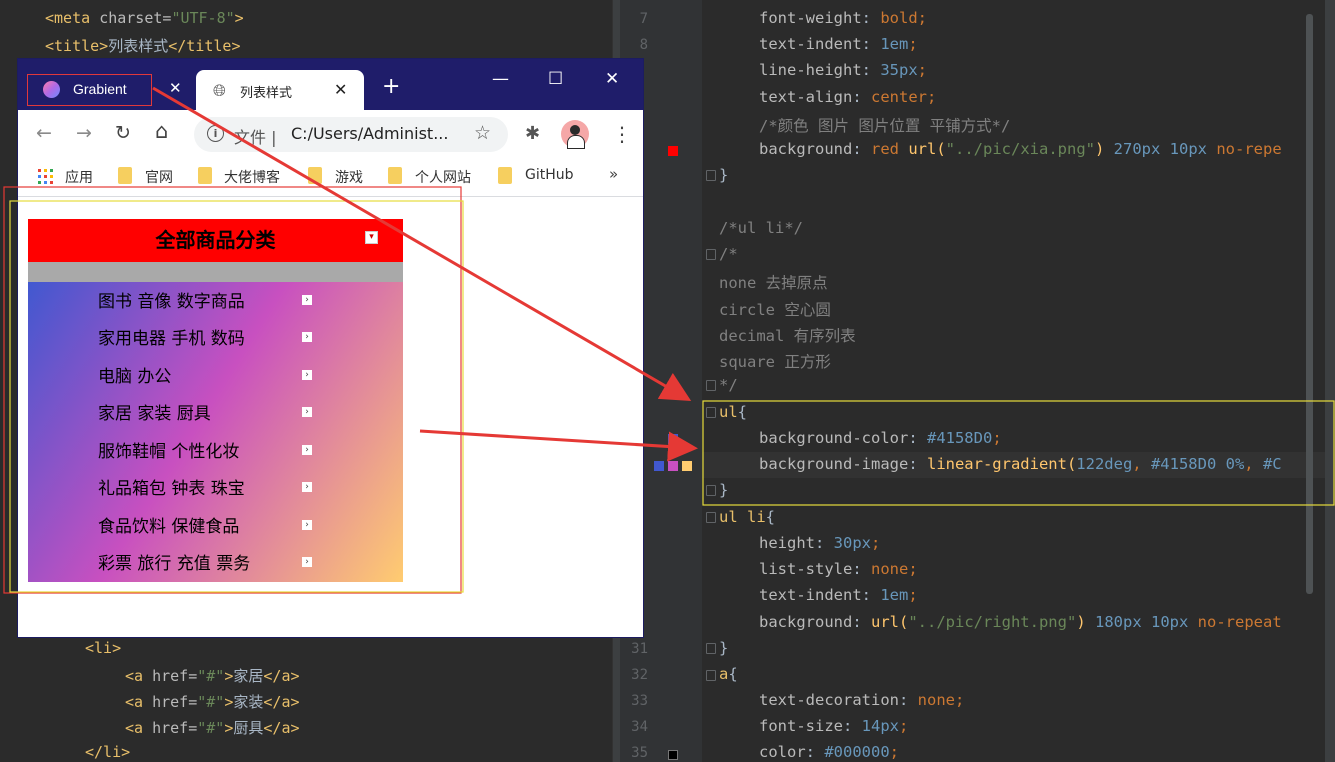  Describe the element at coordinates (775, 362) in the screenshot. I see `css-comment: square 正方形` at that location.